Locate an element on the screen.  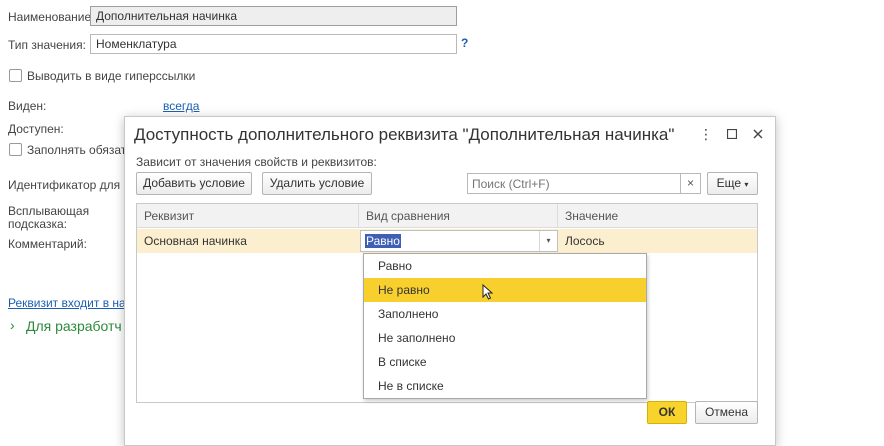
caret-down-icon: ▾ is located at coordinates (746, 184).